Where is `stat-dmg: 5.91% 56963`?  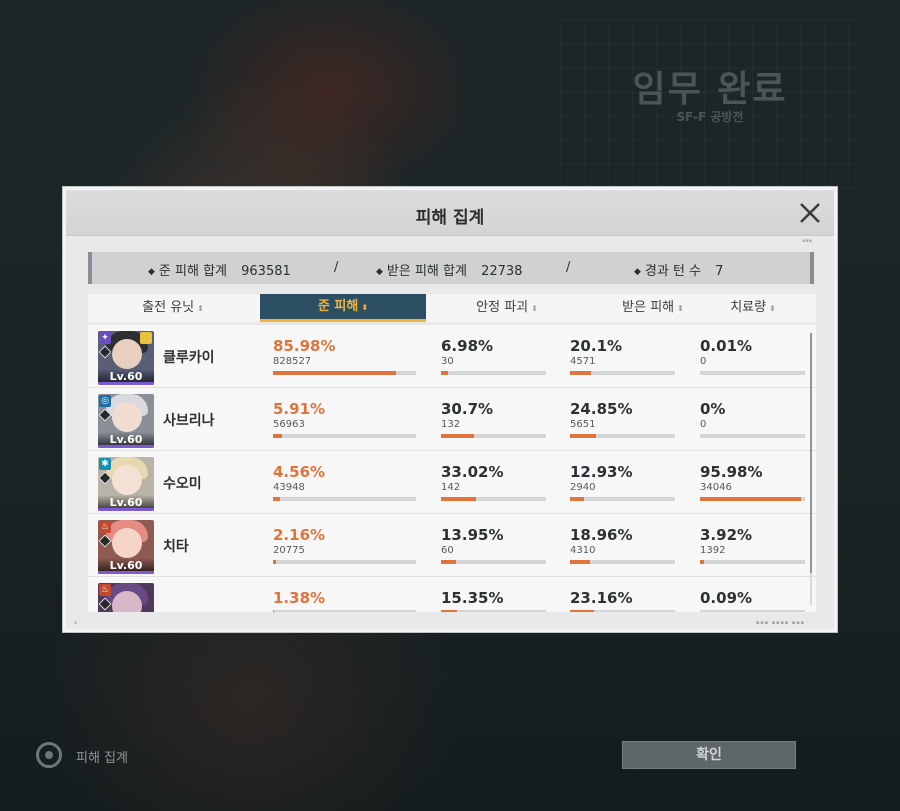 stat-dmg: 5.91% 56963 is located at coordinates (345, 419).